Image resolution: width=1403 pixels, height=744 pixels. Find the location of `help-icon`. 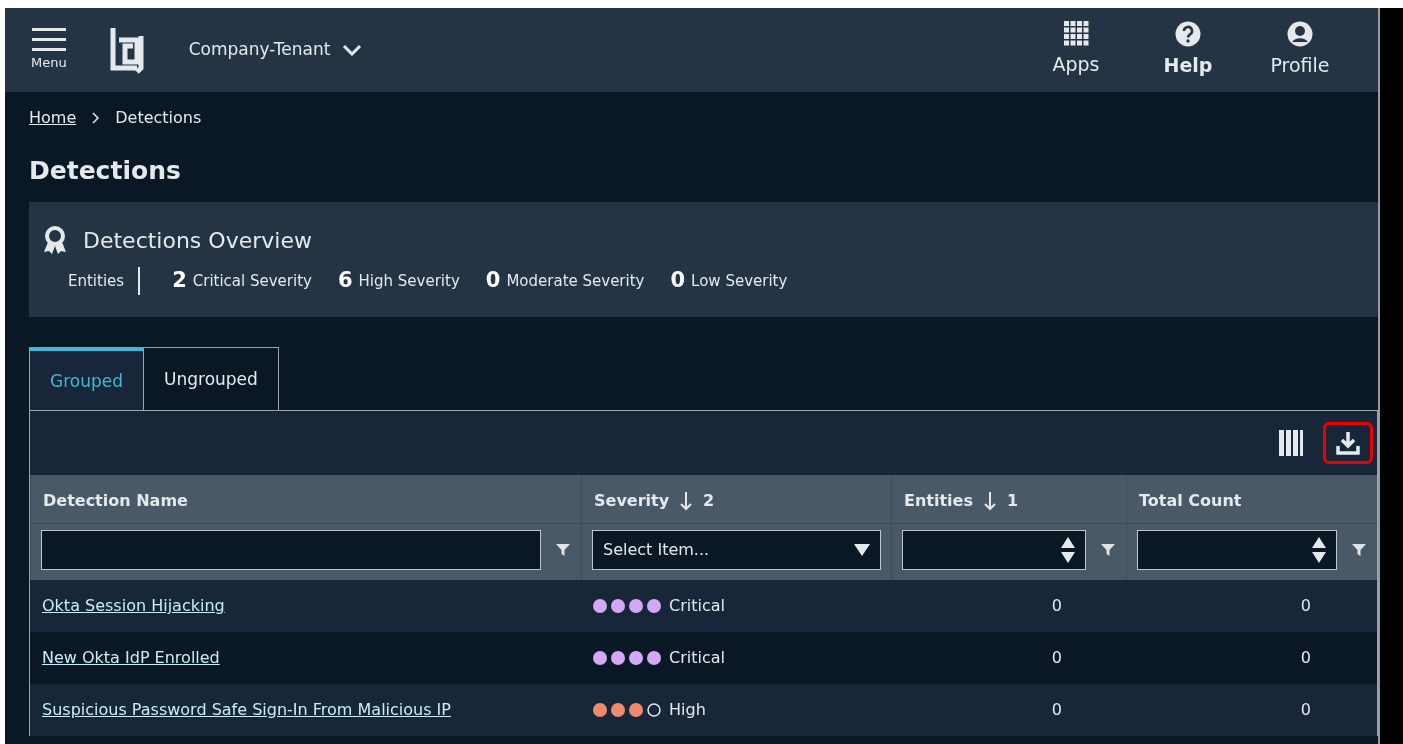

help-icon is located at coordinates (1188, 33).